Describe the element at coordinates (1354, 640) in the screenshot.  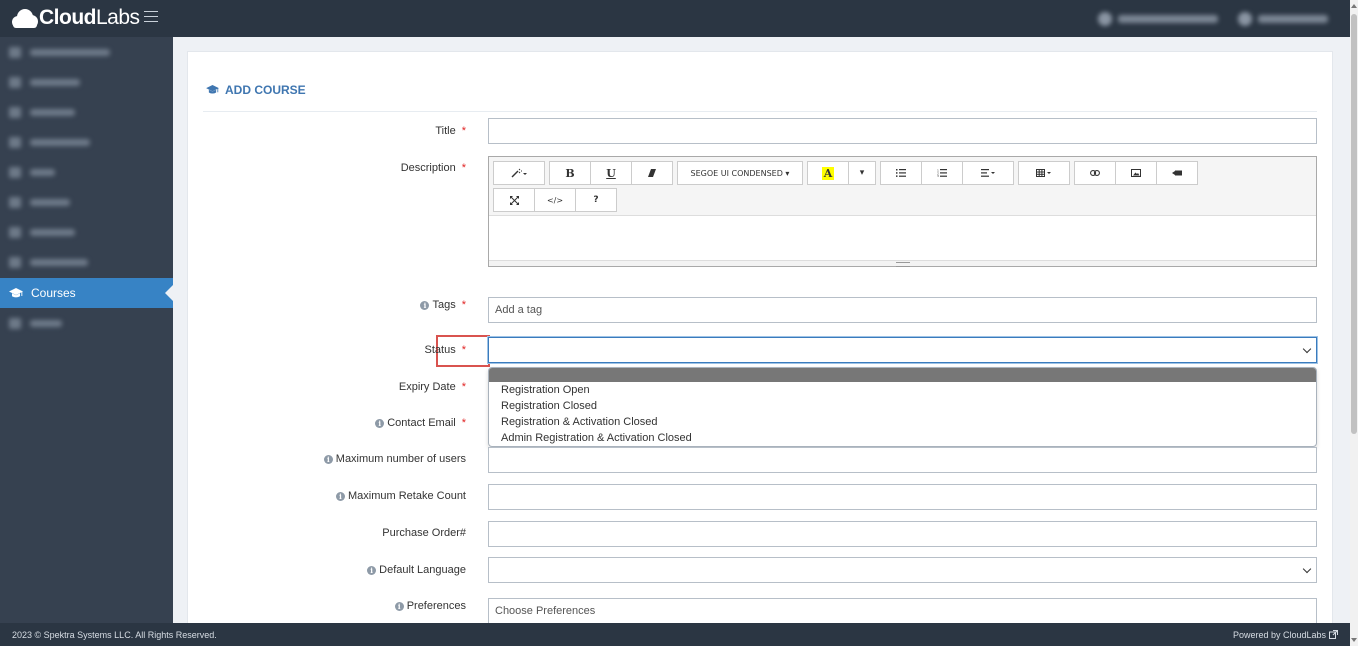
I see `scroll-down-icon` at that location.